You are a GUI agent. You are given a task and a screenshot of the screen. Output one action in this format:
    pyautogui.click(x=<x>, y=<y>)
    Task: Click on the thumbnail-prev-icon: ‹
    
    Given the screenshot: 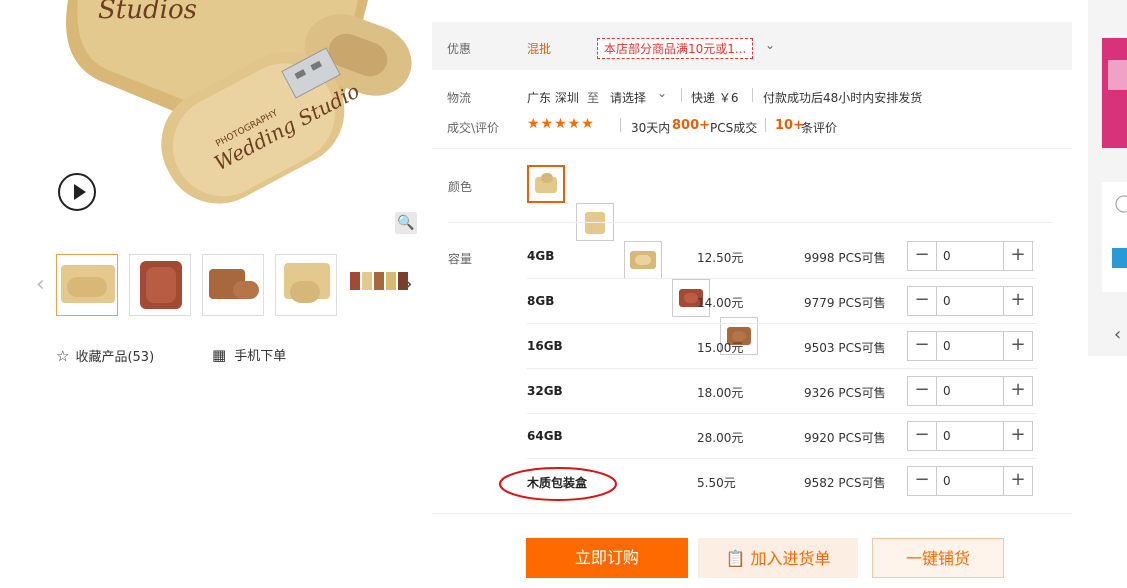 What is the action you would take?
    pyautogui.click(x=40, y=284)
    